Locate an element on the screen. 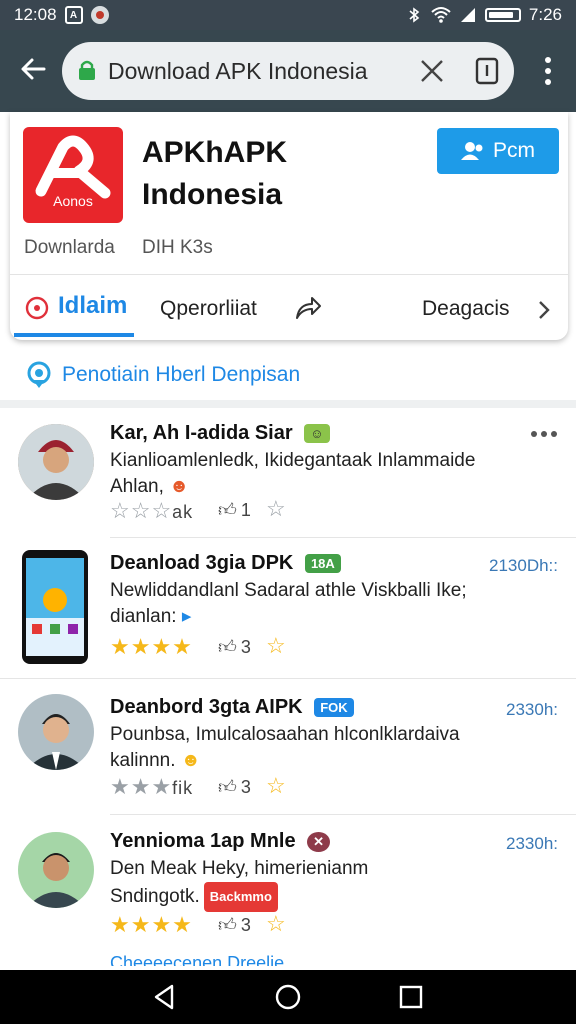 This screenshot has height=1024, width=576. tab-switcher-icon is located at coordinates (487, 71).